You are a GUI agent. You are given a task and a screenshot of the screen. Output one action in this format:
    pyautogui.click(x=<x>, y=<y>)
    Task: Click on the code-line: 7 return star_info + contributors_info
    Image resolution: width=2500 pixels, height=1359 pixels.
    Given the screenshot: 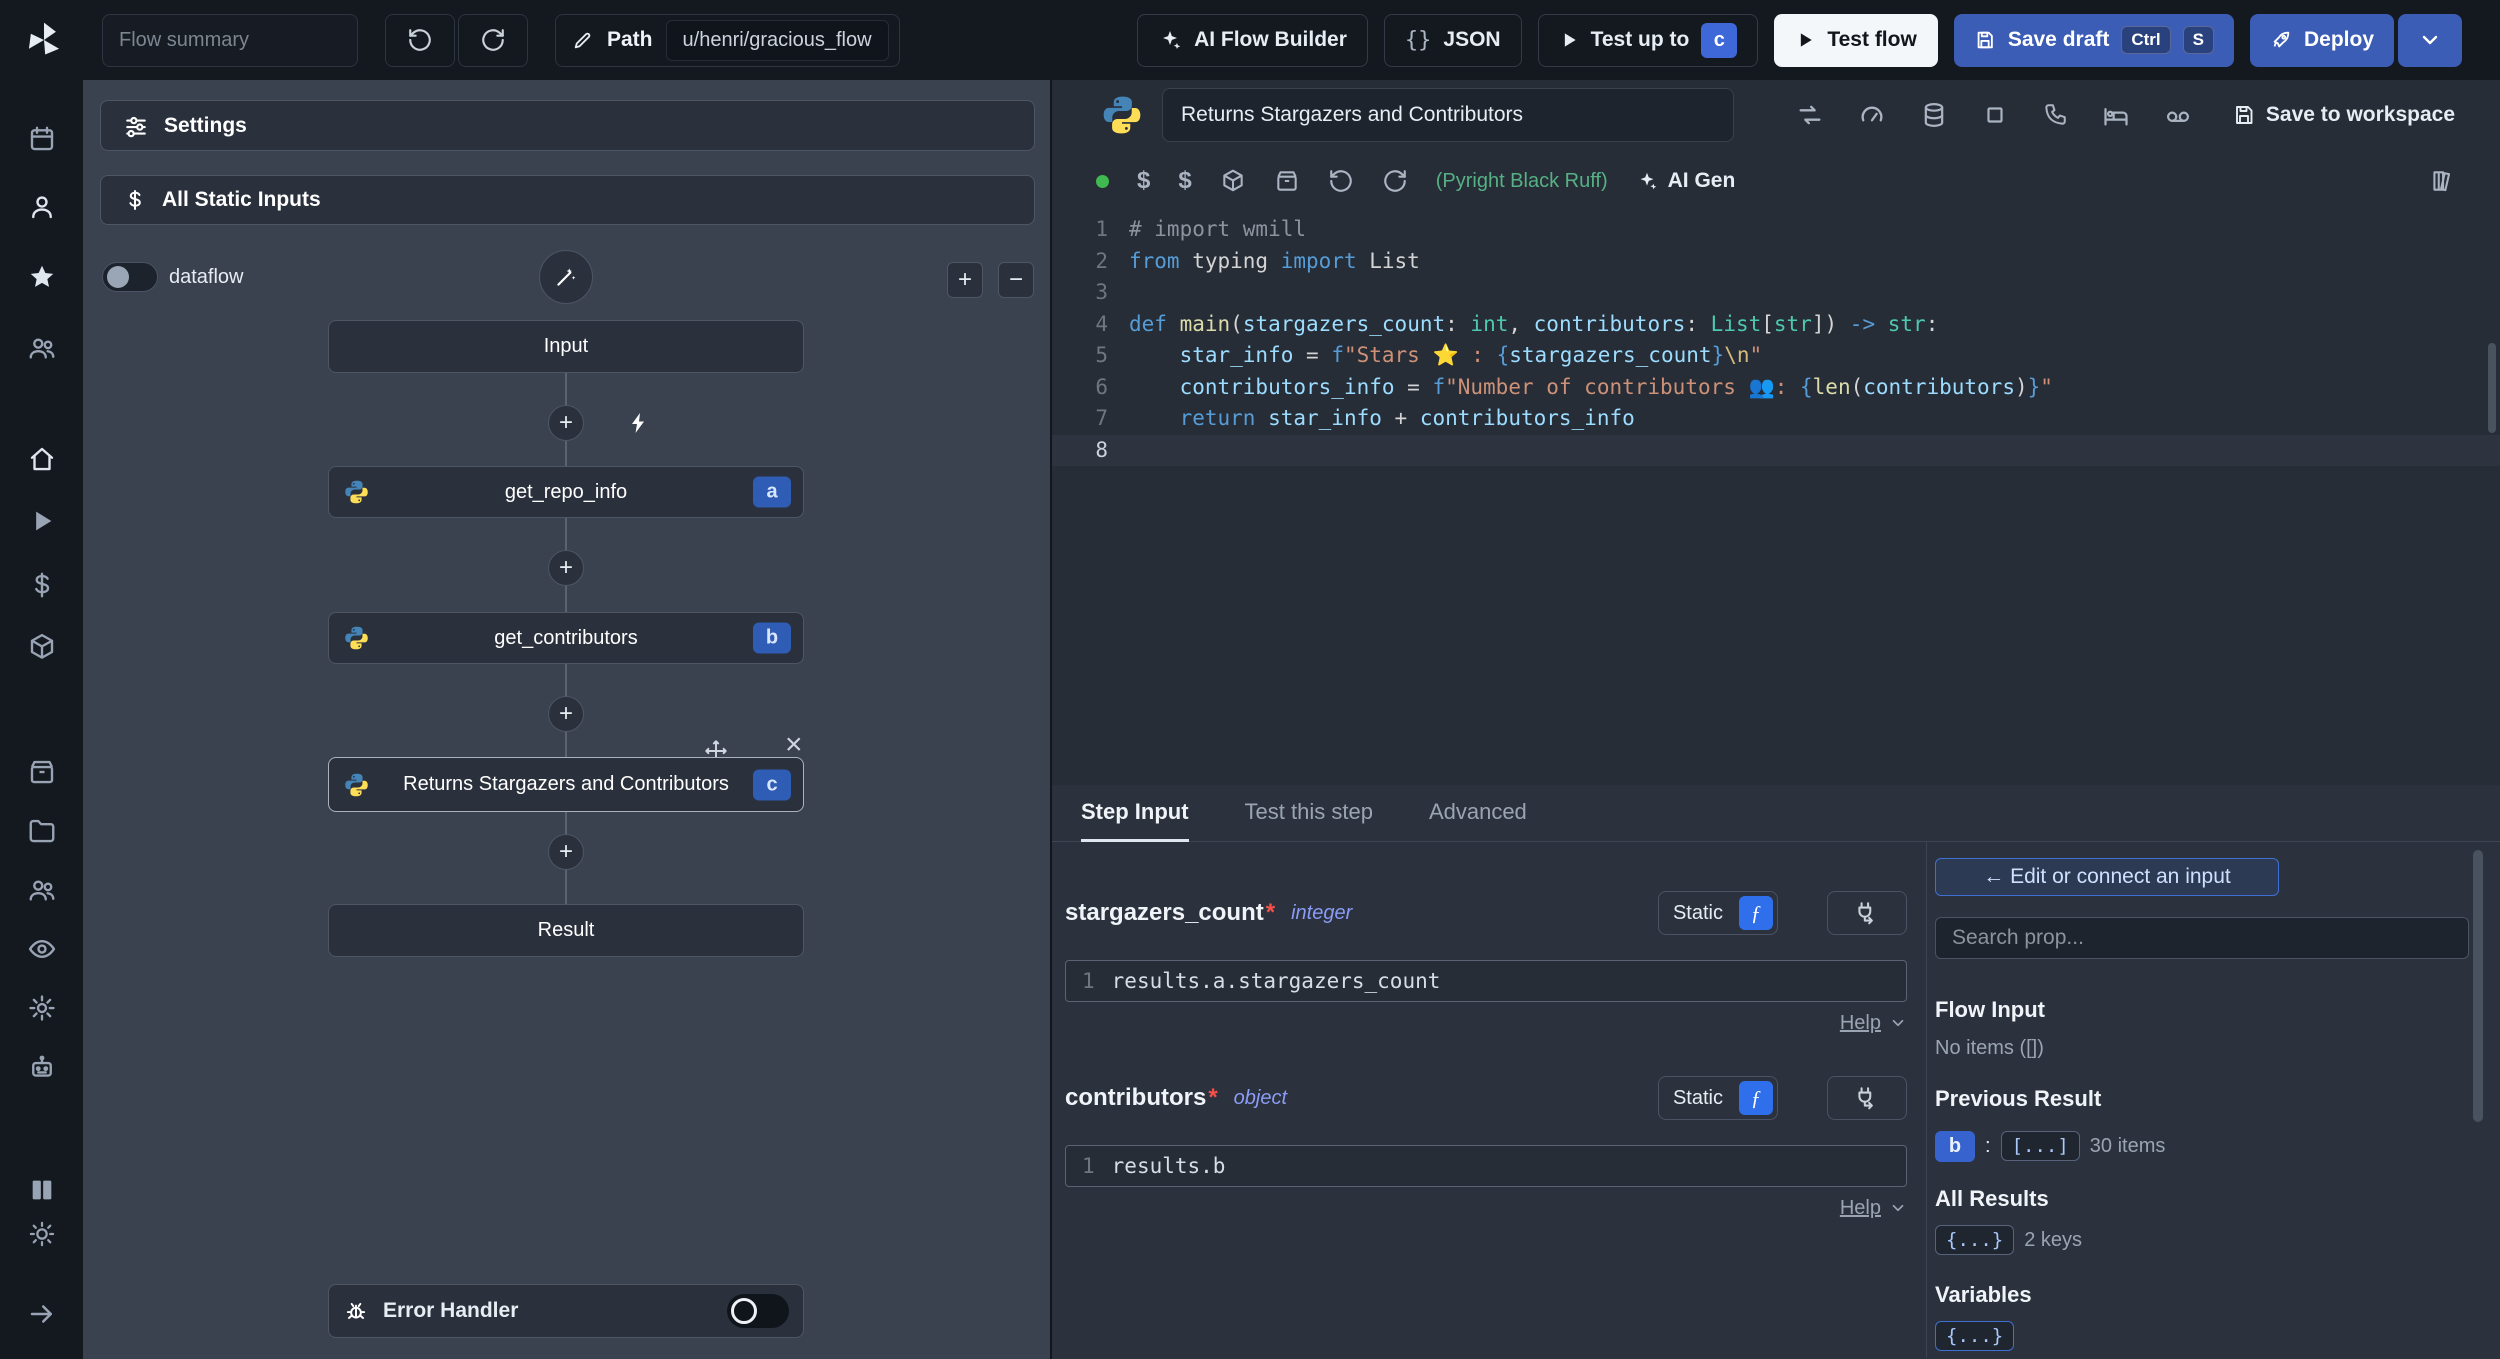 What is the action you would take?
    pyautogui.click(x=1776, y=419)
    